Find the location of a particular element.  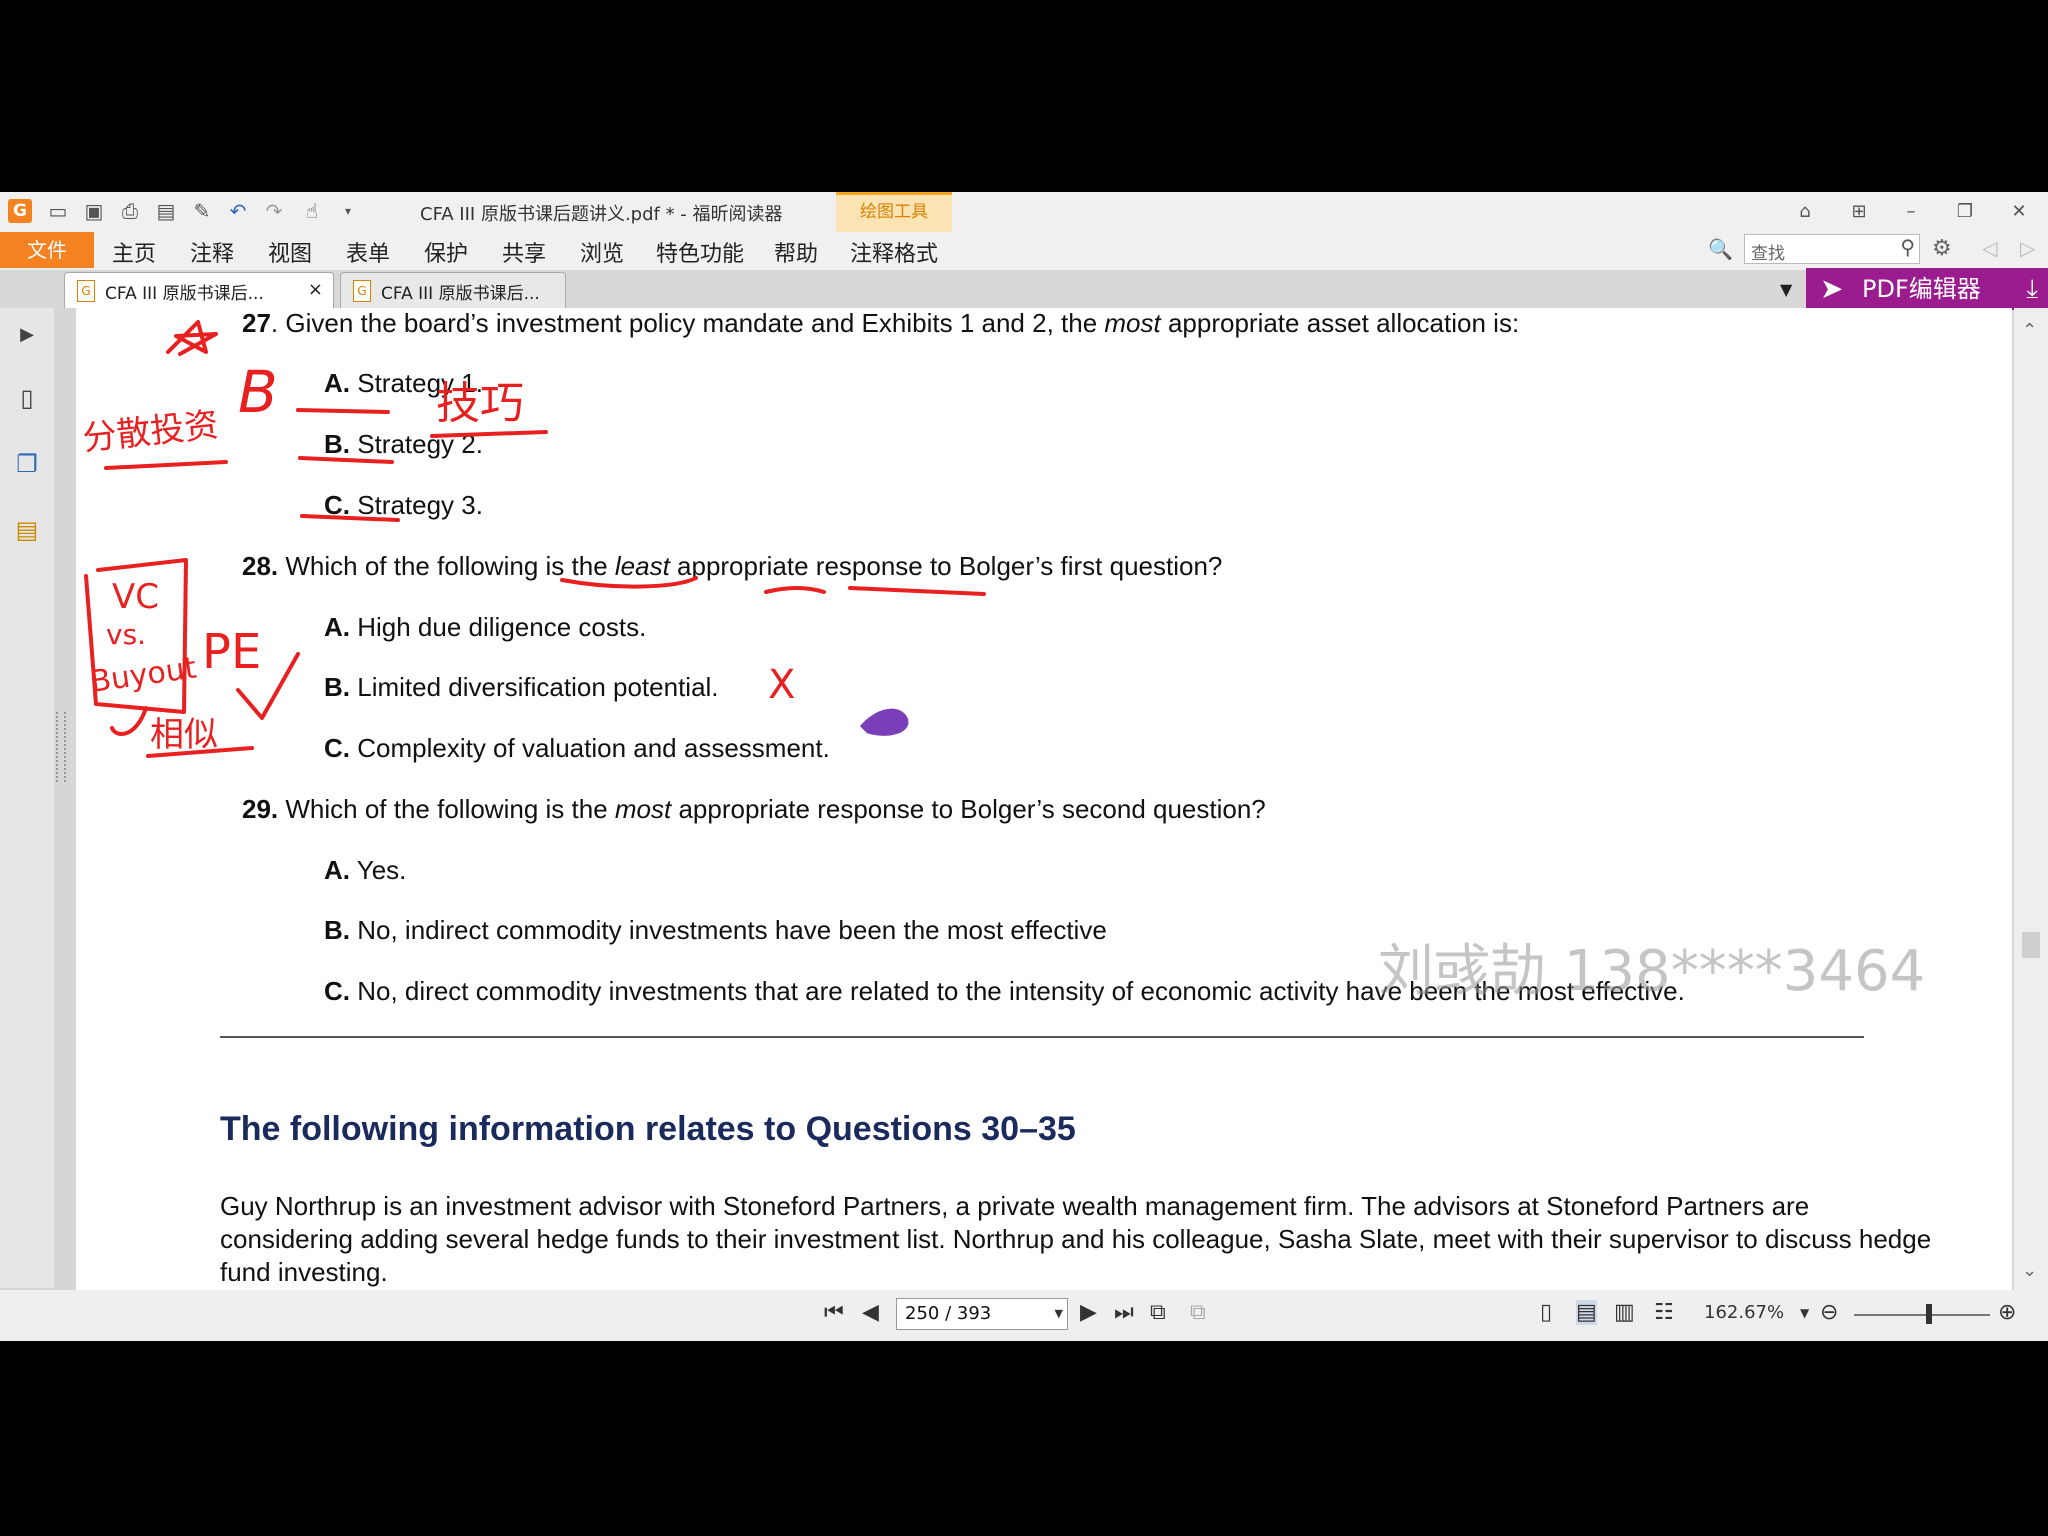

menu-browse: 浏览 is located at coordinates (602, 252).